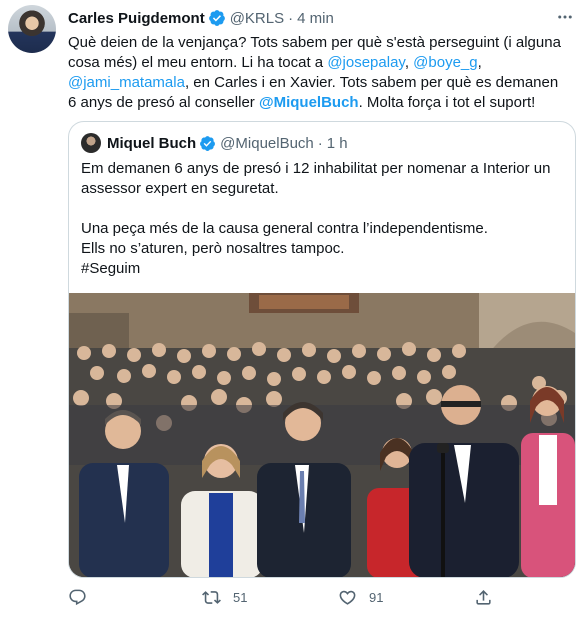 Image resolution: width=588 pixels, height=618 pixels. Describe the element at coordinates (347, 597) in the screenshot. I see `like-icon` at that location.